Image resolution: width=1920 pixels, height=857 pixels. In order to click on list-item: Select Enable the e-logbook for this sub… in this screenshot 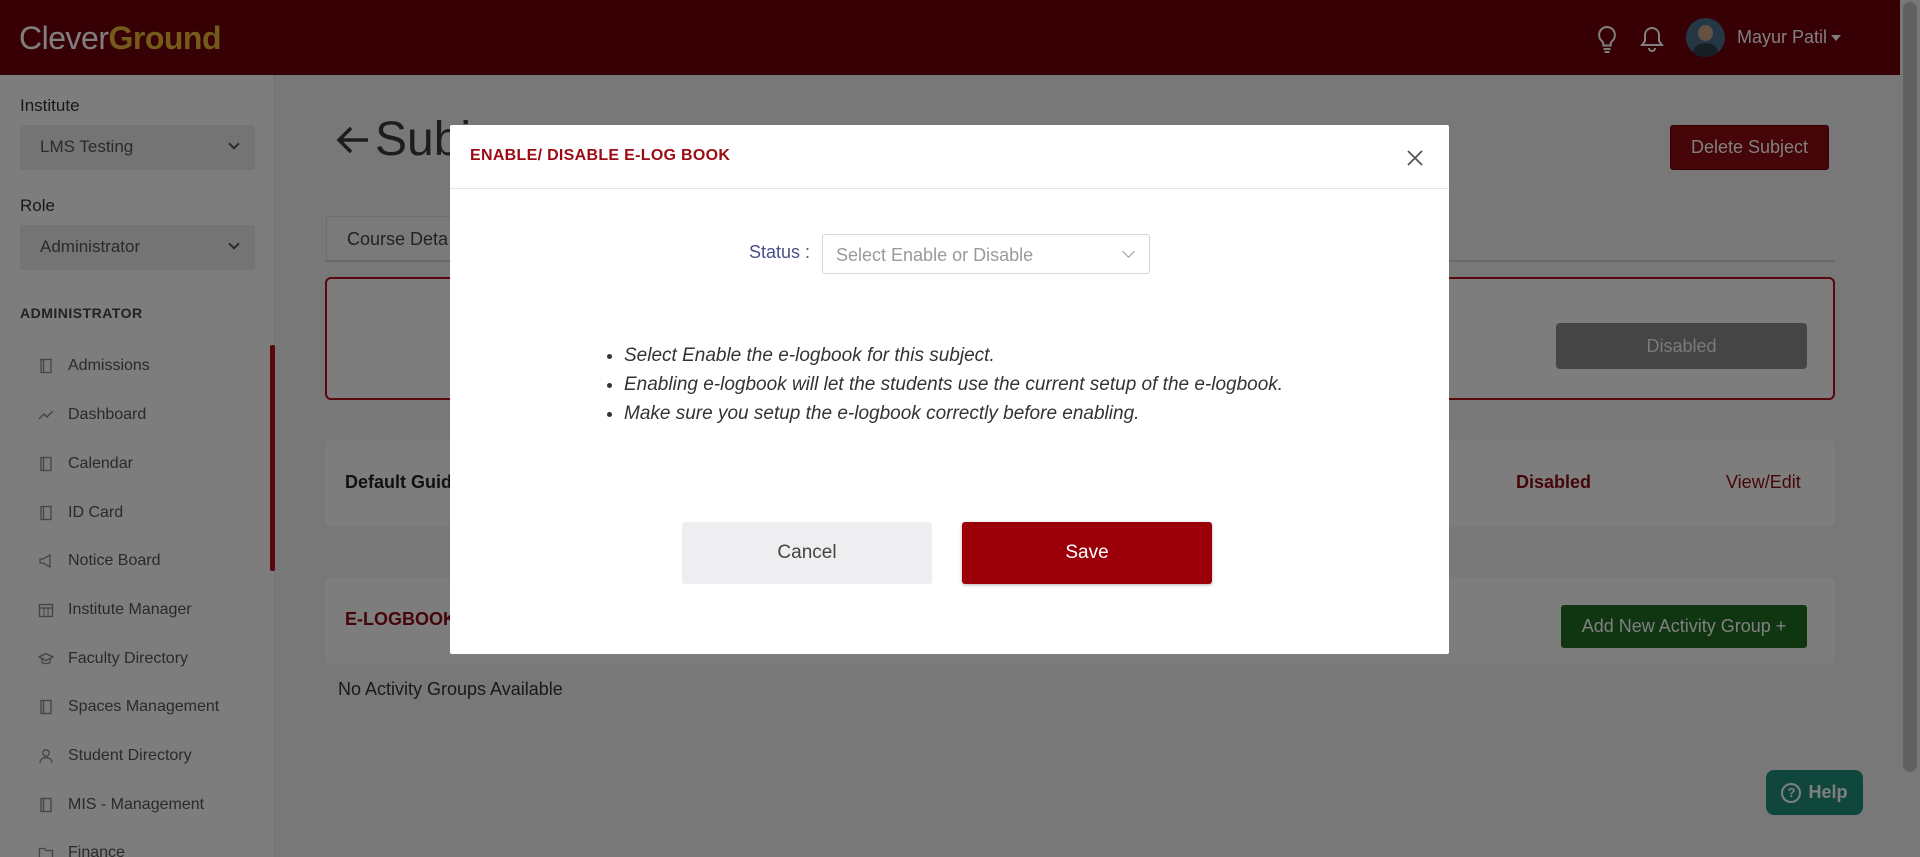, I will do `click(953, 355)`.